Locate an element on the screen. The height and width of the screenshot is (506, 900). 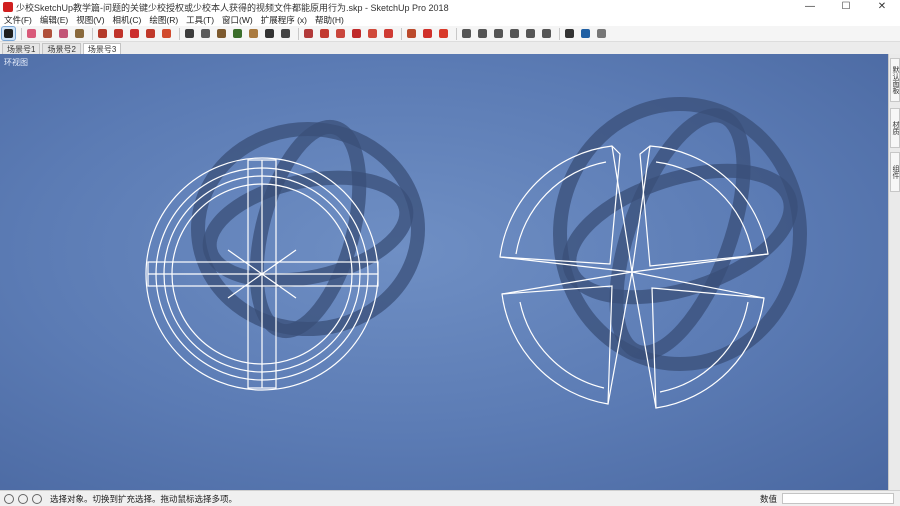
zoom-tool-icon is located at coordinates (269, 33).